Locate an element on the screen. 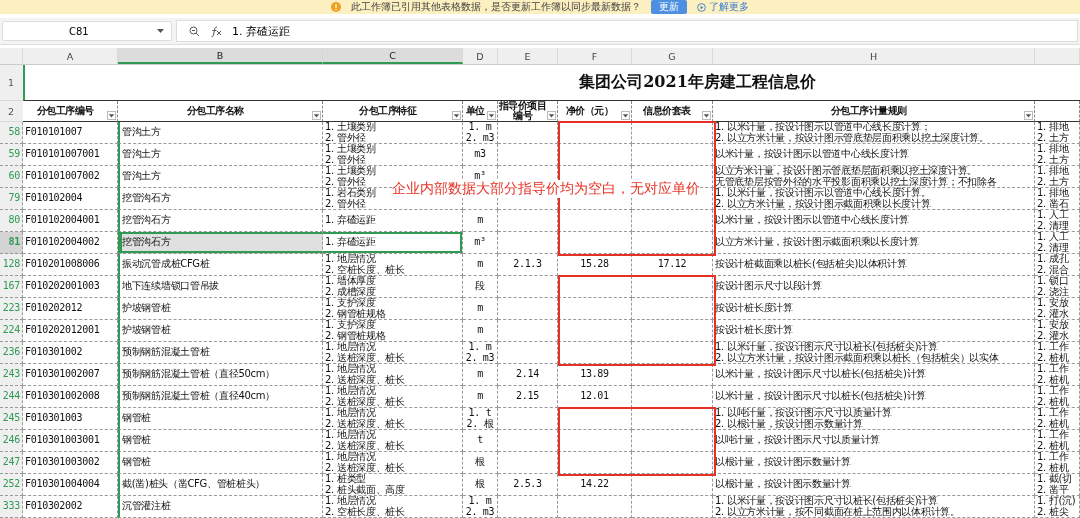 This screenshot has height=518, width=1080. table-cell: 按设计桩长度计算 is located at coordinates (874, 309).